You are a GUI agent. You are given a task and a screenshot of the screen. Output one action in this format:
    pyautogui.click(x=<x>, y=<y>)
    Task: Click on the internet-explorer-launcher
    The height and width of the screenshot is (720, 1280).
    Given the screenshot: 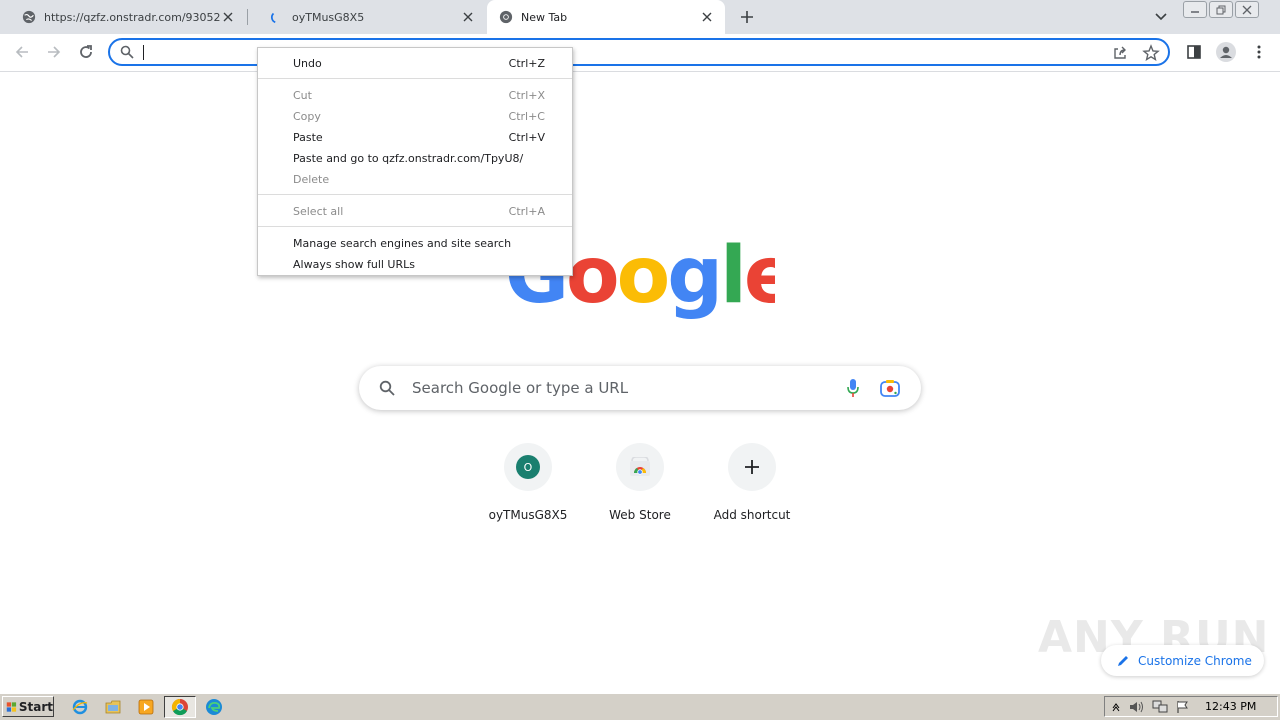 What is the action you would take?
    pyautogui.click(x=80, y=707)
    